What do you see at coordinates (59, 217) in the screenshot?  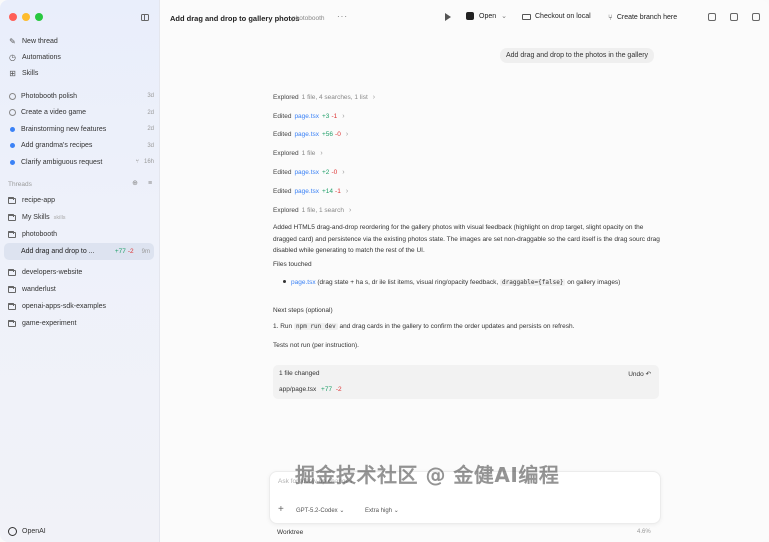 I see `project-sub: skills` at bounding box center [59, 217].